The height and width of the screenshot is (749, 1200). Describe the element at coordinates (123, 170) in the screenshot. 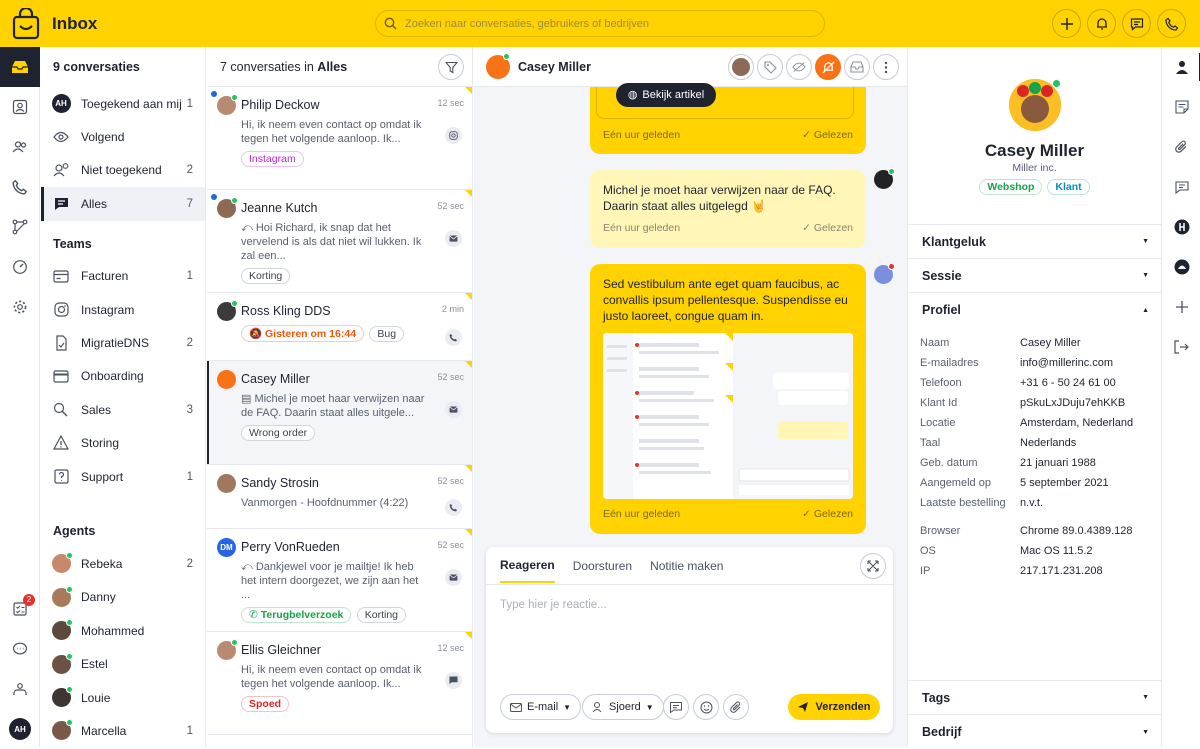

I see `nav-item-unassigned: Niet toegekend 2` at that location.